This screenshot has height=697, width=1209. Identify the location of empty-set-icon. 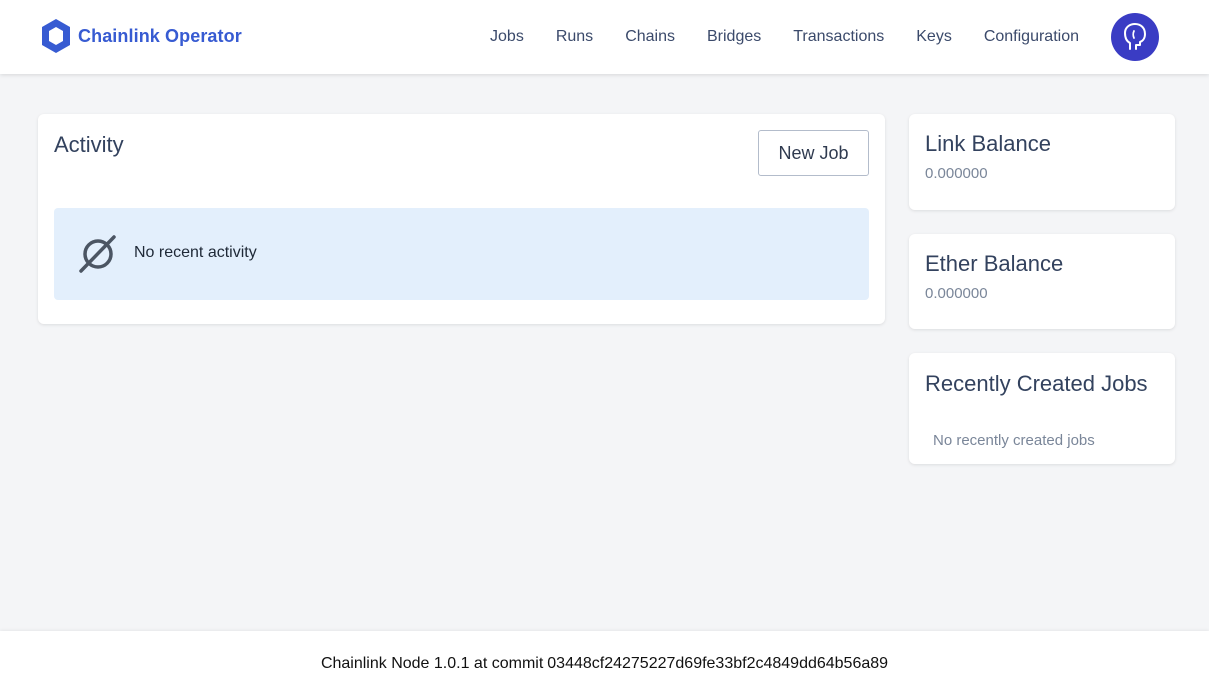
(97, 254).